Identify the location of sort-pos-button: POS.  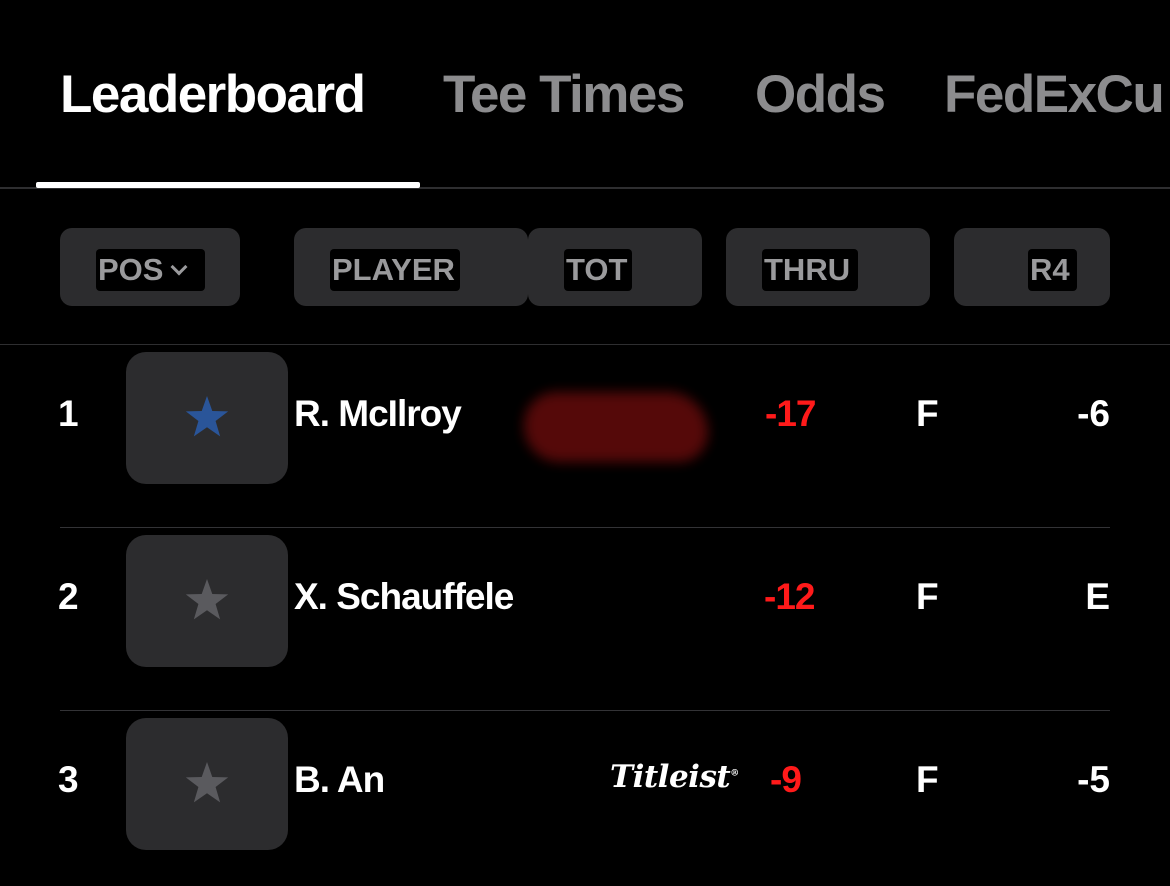
(150, 267).